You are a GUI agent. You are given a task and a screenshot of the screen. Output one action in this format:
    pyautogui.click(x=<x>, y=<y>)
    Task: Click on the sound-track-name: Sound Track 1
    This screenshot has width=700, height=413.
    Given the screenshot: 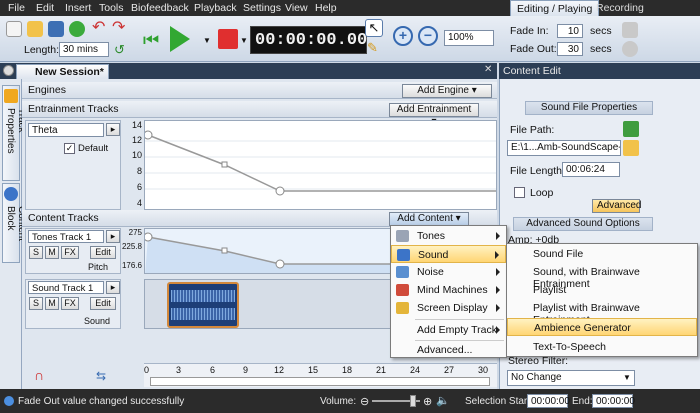 What is the action you would take?
    pyautogui.click(x=66, y=287)
    